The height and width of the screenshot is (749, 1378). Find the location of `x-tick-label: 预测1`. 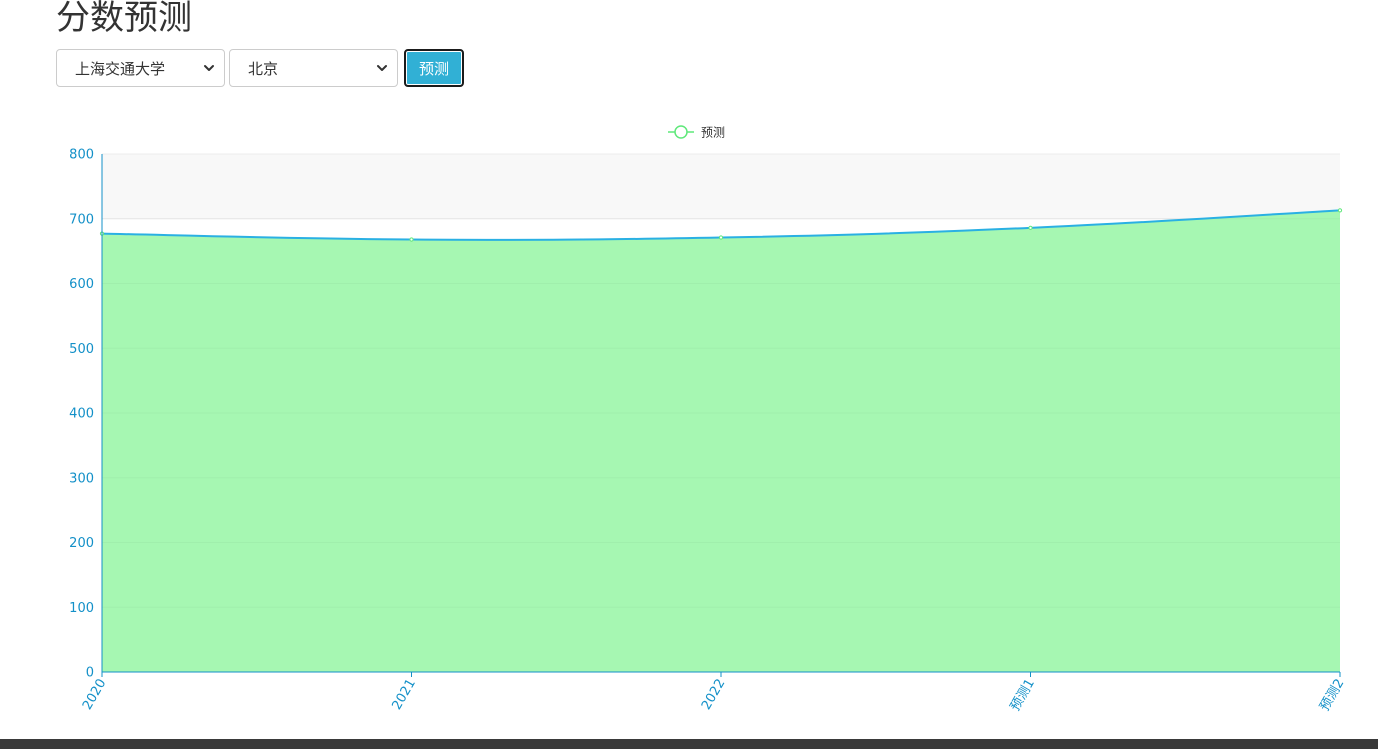

x-tick-label: 预测1 is located at coordinates (1023, 695).